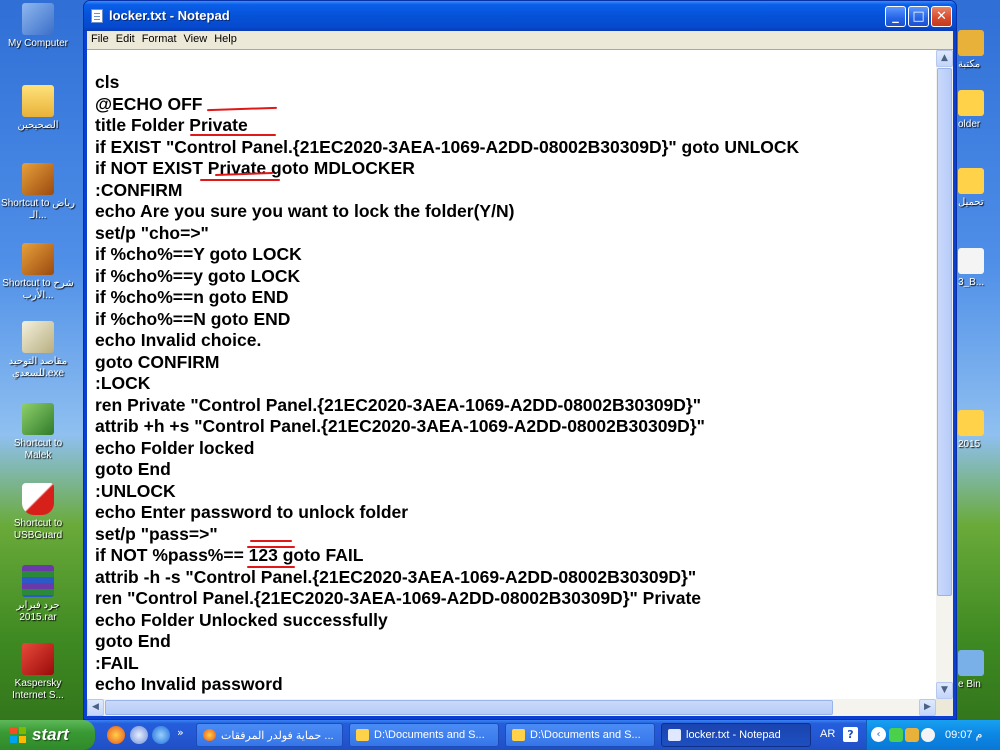  Describe the element at coordinates (38, 419) in the screenshot. I see `mosque-icon` at that location.